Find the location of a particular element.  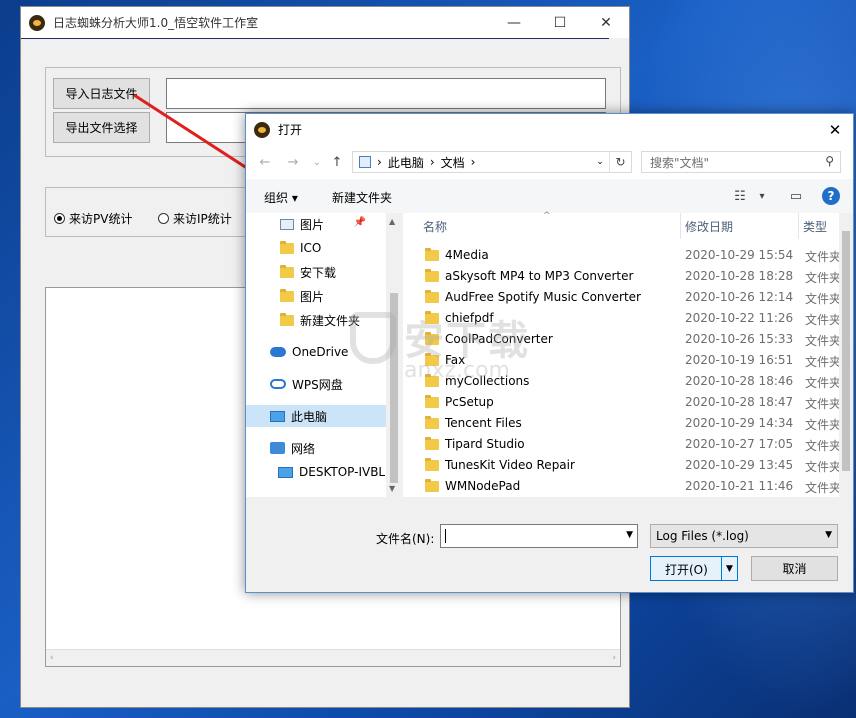

address-bar: › 此电脑 › 文档 › ⌄ ↻ is located at coordinates (492, 162).